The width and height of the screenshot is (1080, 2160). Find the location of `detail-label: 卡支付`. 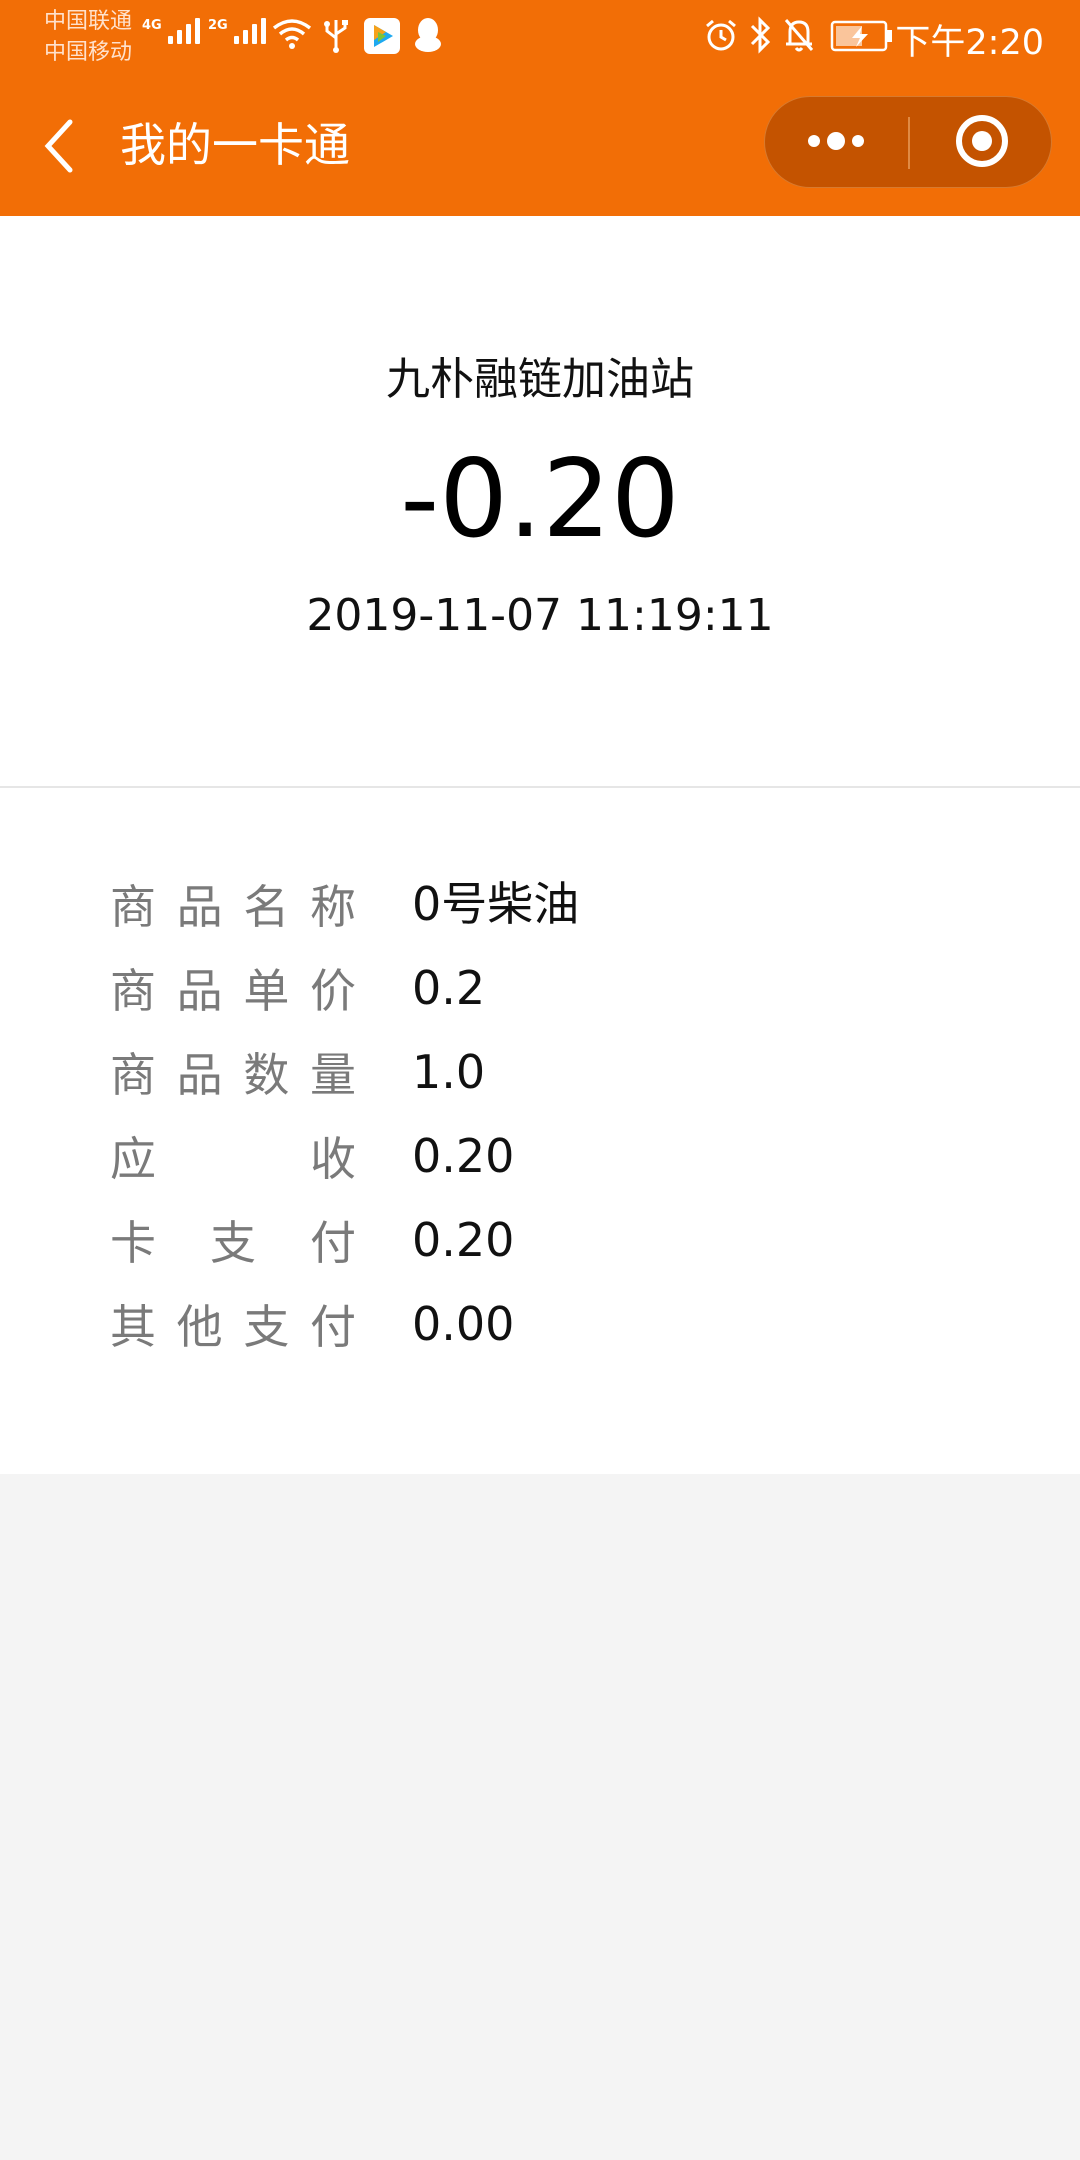

detail-label: 卡支付 is located at coordinates (233, 1243).